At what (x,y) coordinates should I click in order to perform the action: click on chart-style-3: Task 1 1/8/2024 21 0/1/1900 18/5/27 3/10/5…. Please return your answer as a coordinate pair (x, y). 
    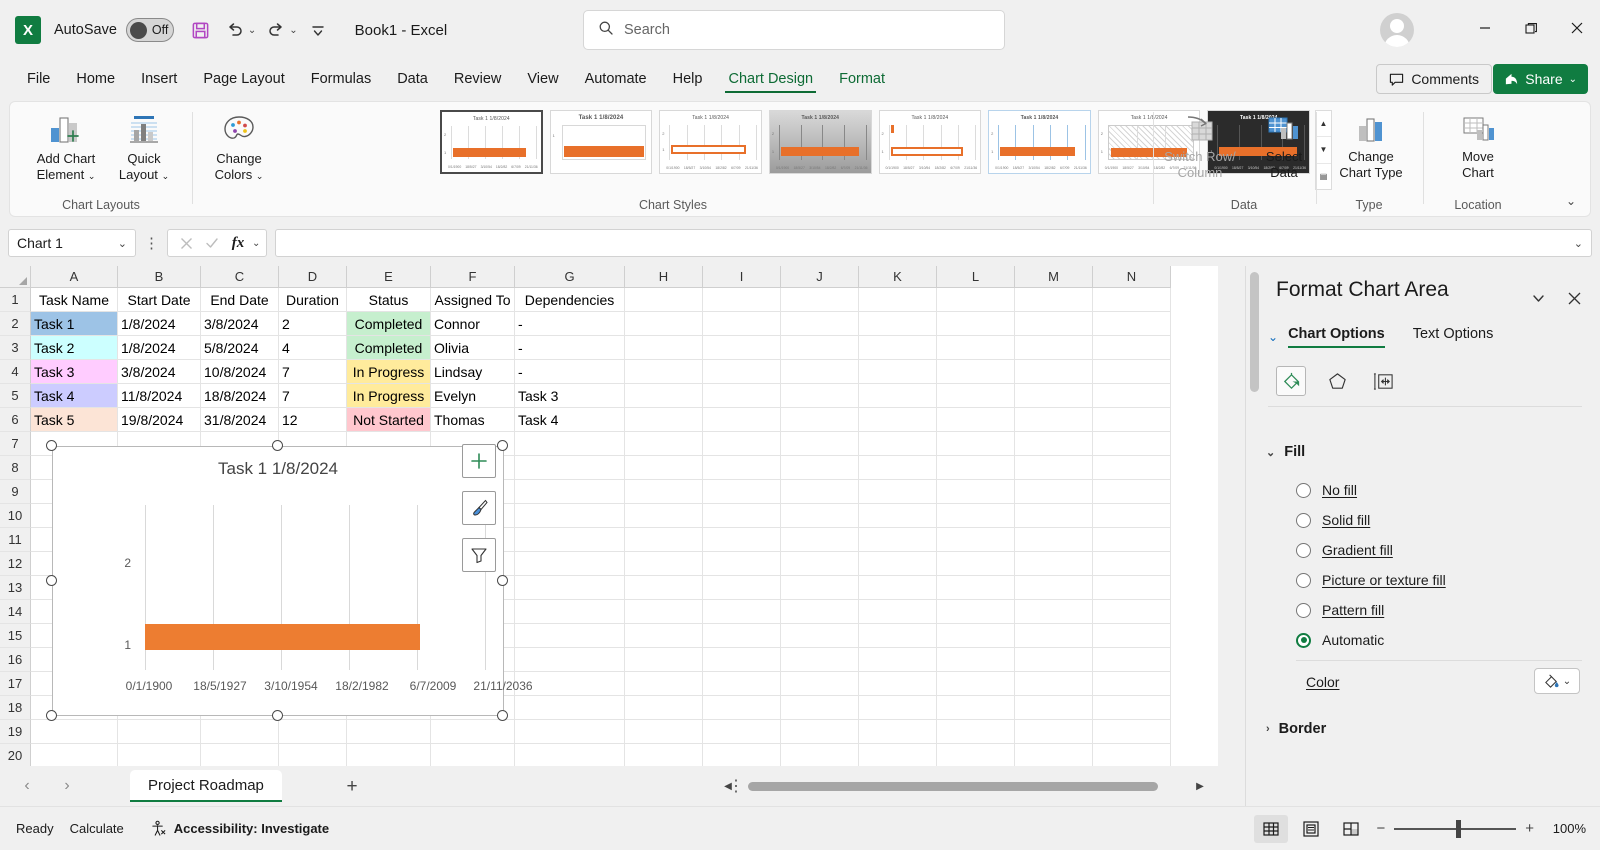
    Looking at the image, I should click on (710, 142).